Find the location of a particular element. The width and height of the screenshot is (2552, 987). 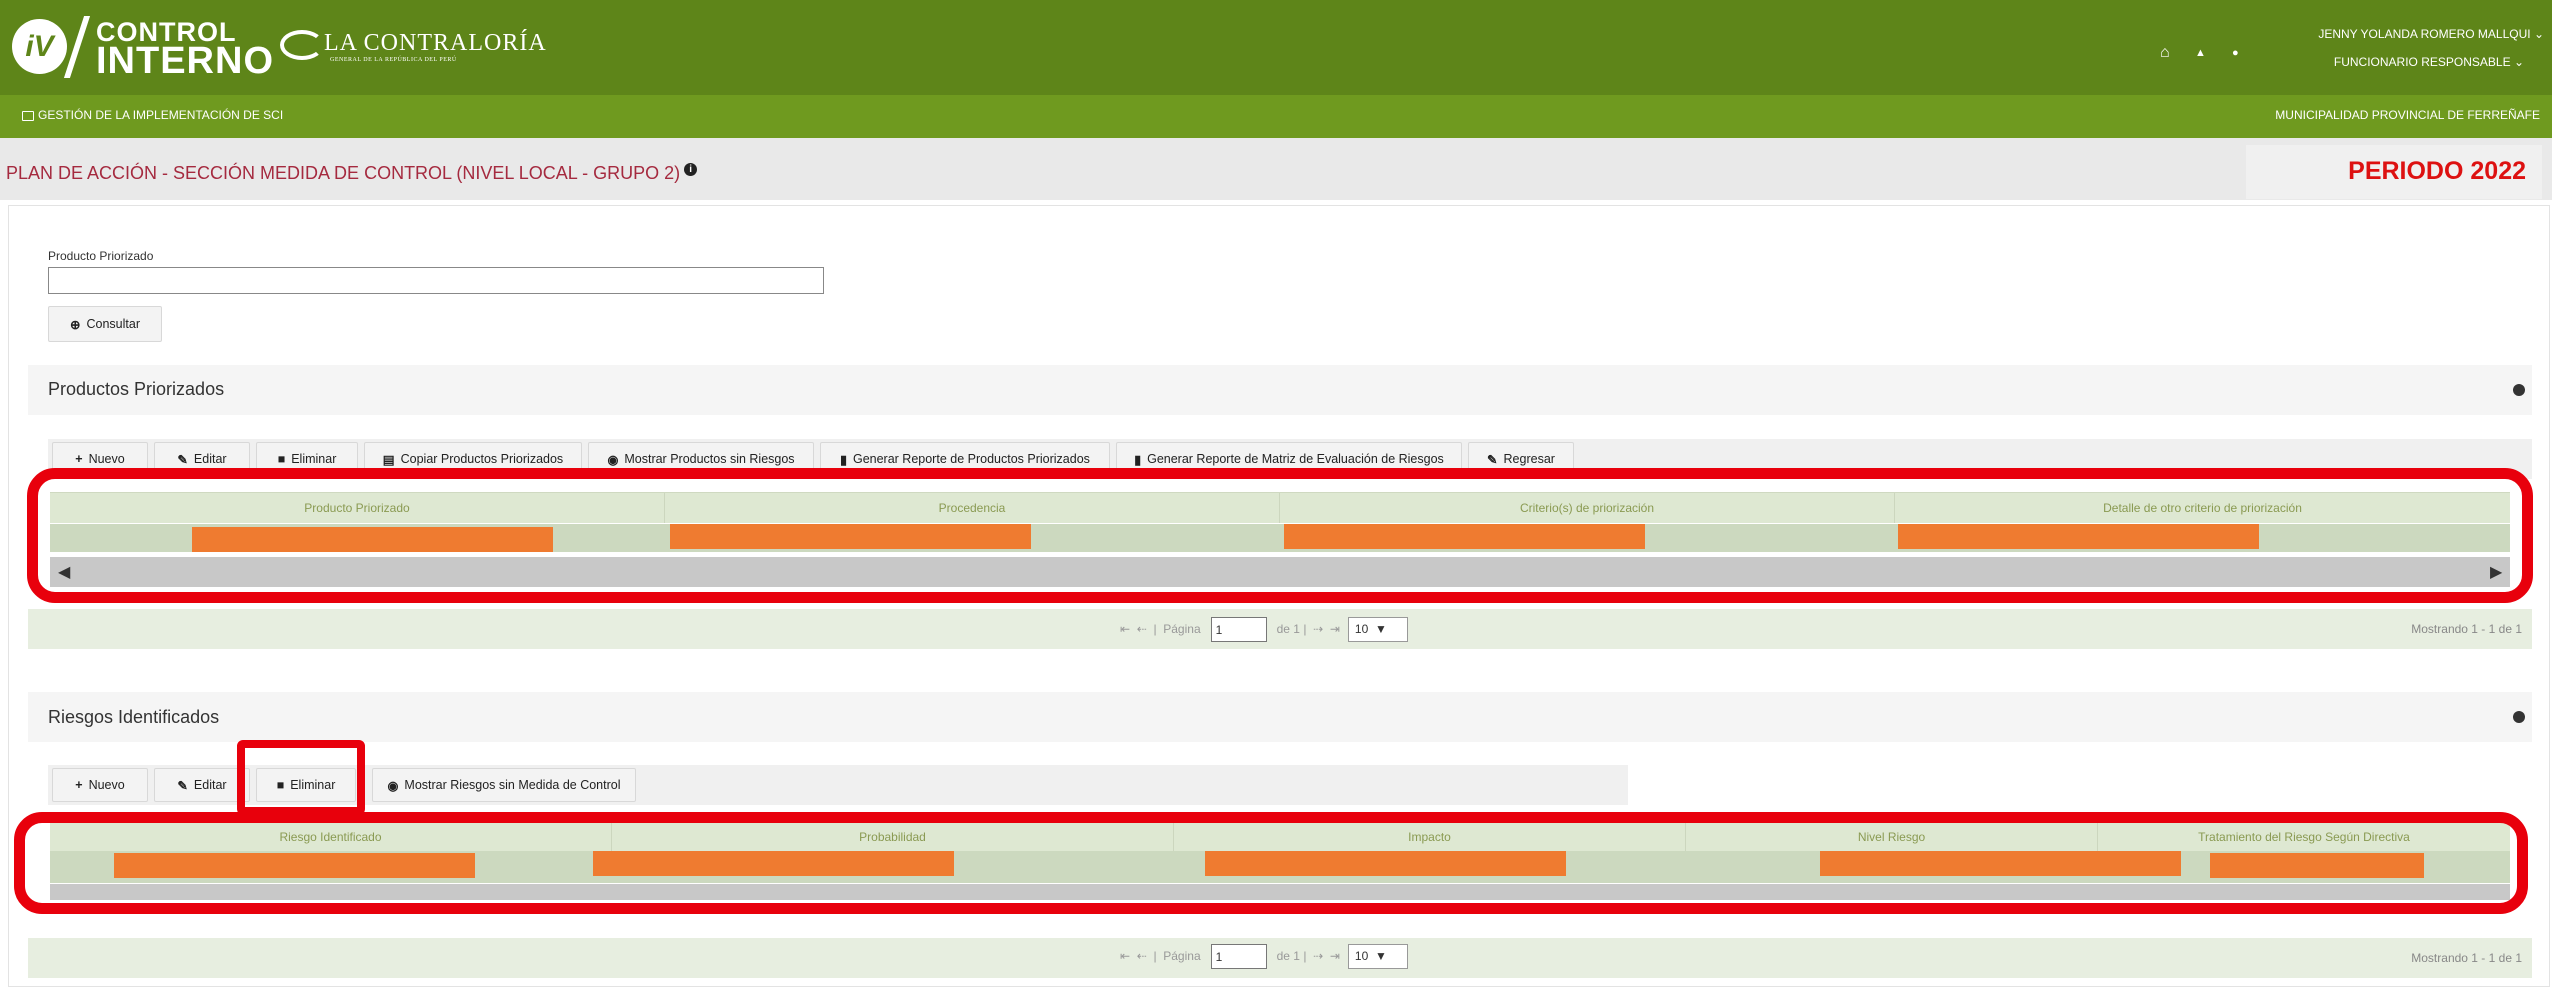

productos-section-title: Productos Priorizados is located at coordinates (136, 389).